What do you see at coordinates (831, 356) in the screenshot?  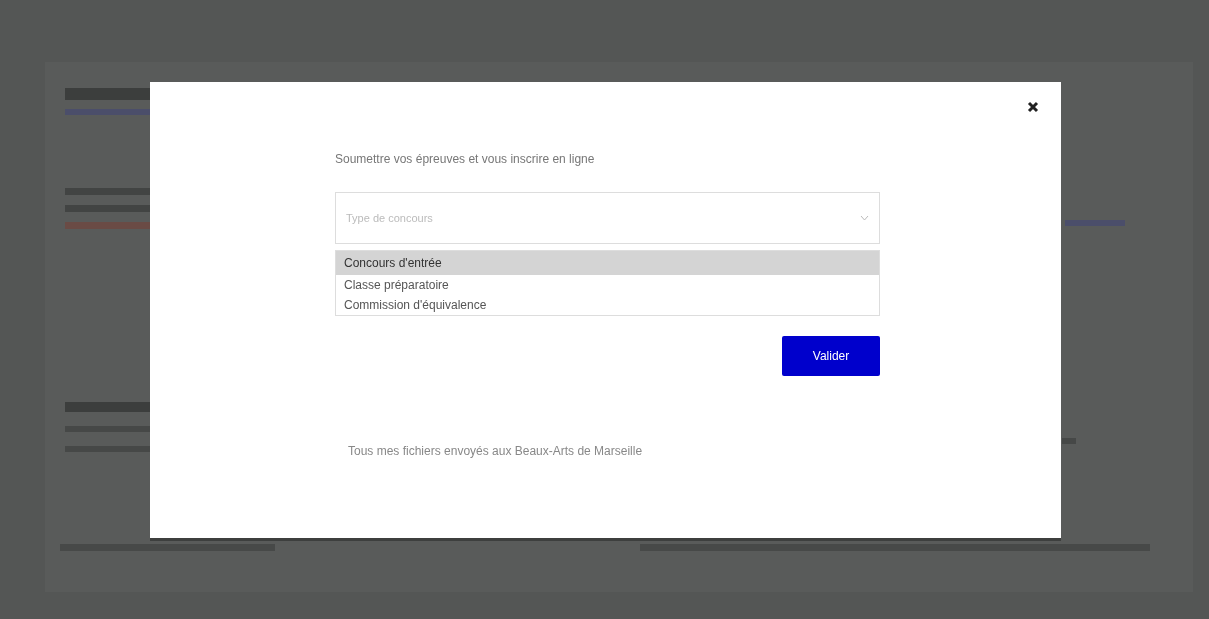 I see `submit-button: Valider` at bounding box center [831, 356].